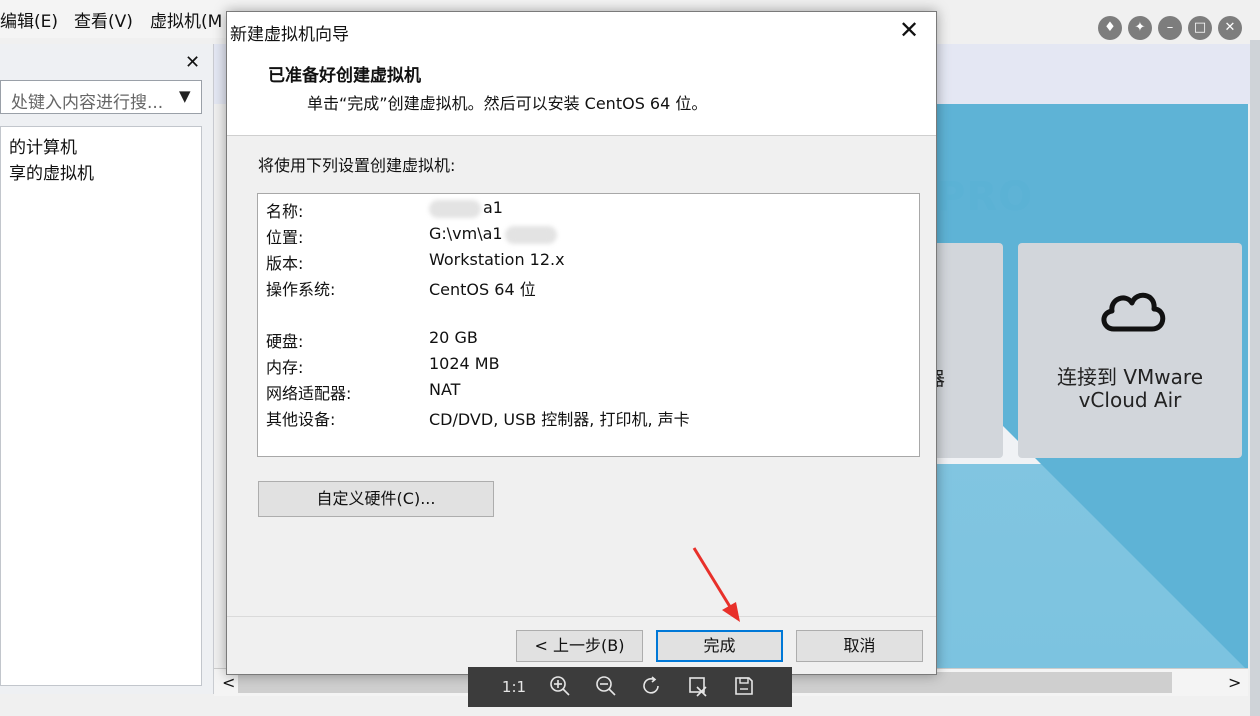 The width and height of the screenshot is (1260, 716). Describe the element at coordinates (453, 337) in the screenshot. I see `disk-value: 20 GB` at that location.